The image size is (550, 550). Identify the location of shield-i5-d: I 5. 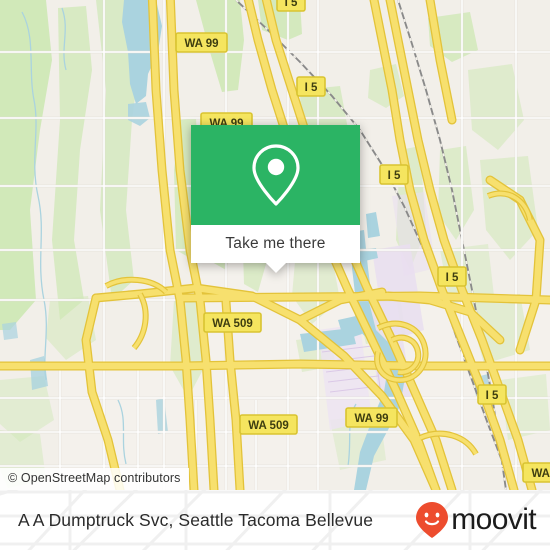
(452, 276).